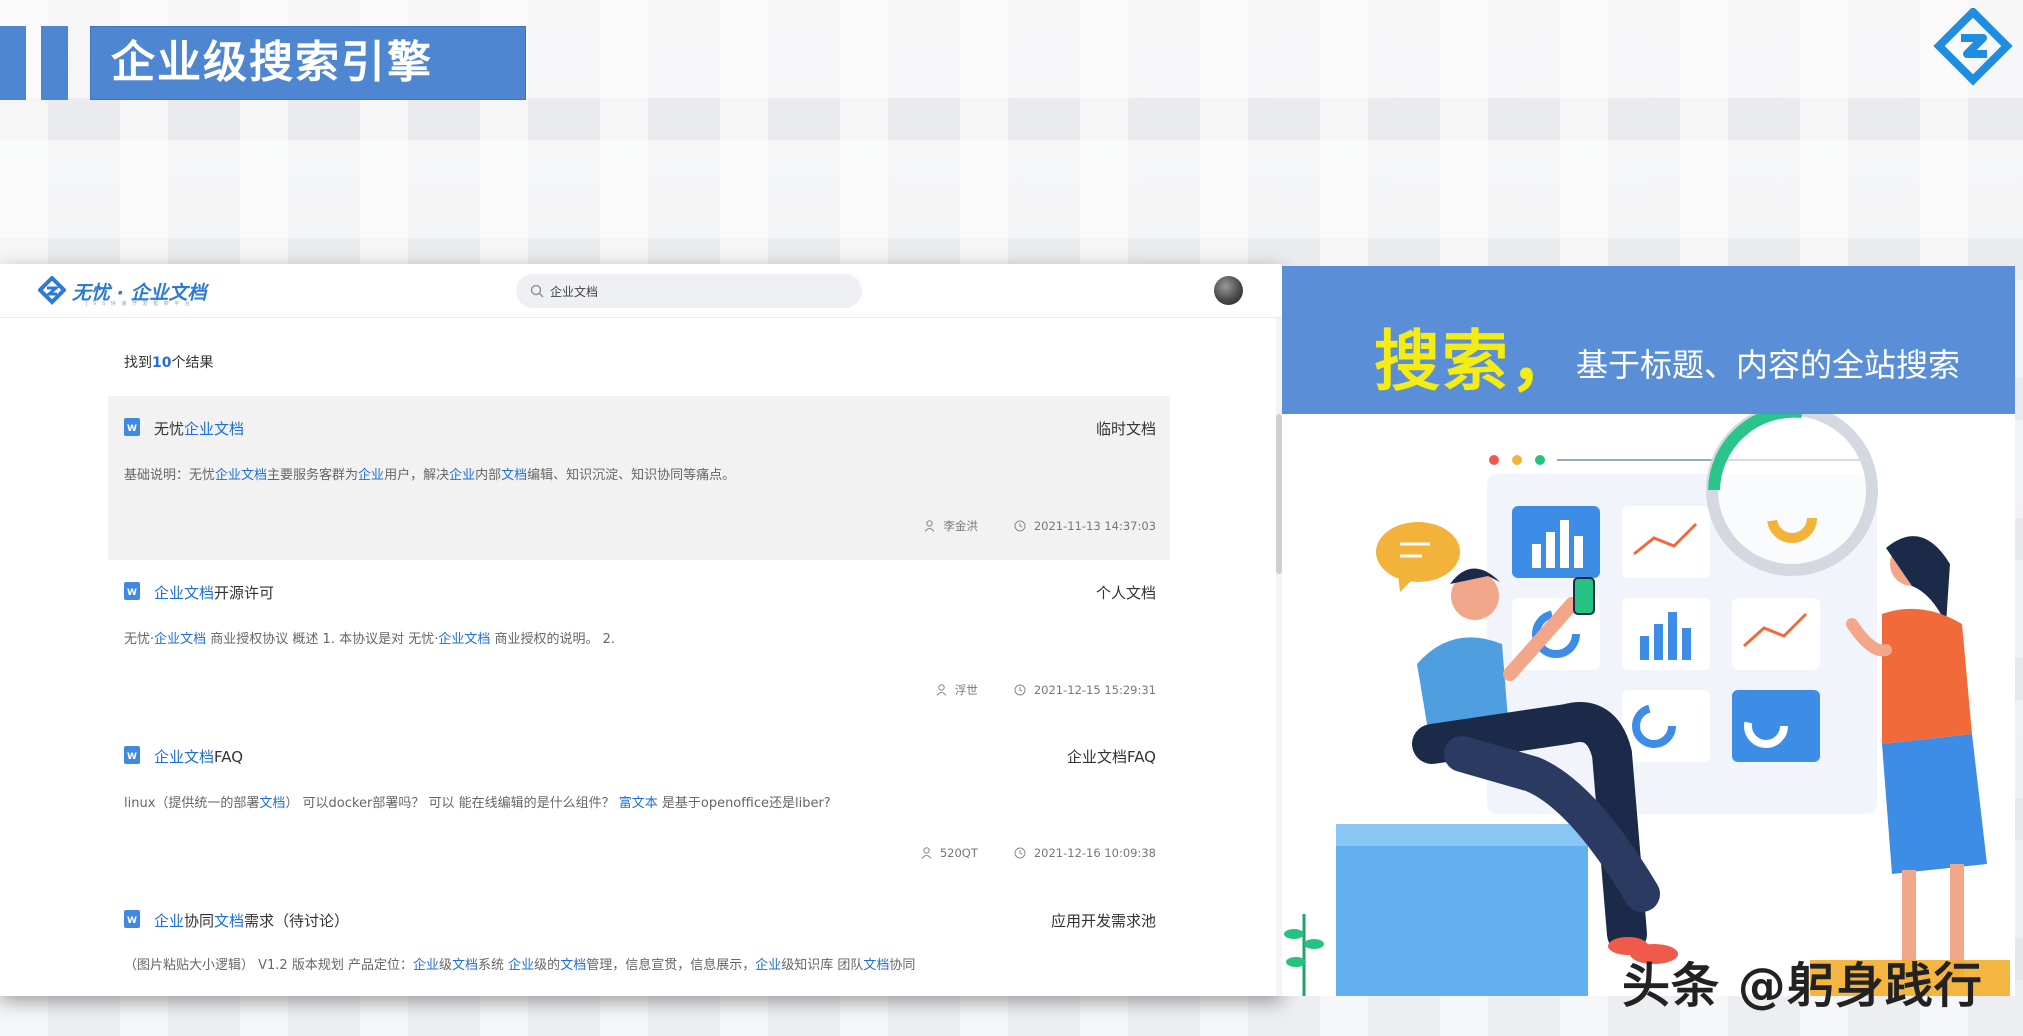 The width and height of the screenshot is (2023, 1036). I want to click on result-category: 企业文档FAQ, so click(1111, 757).